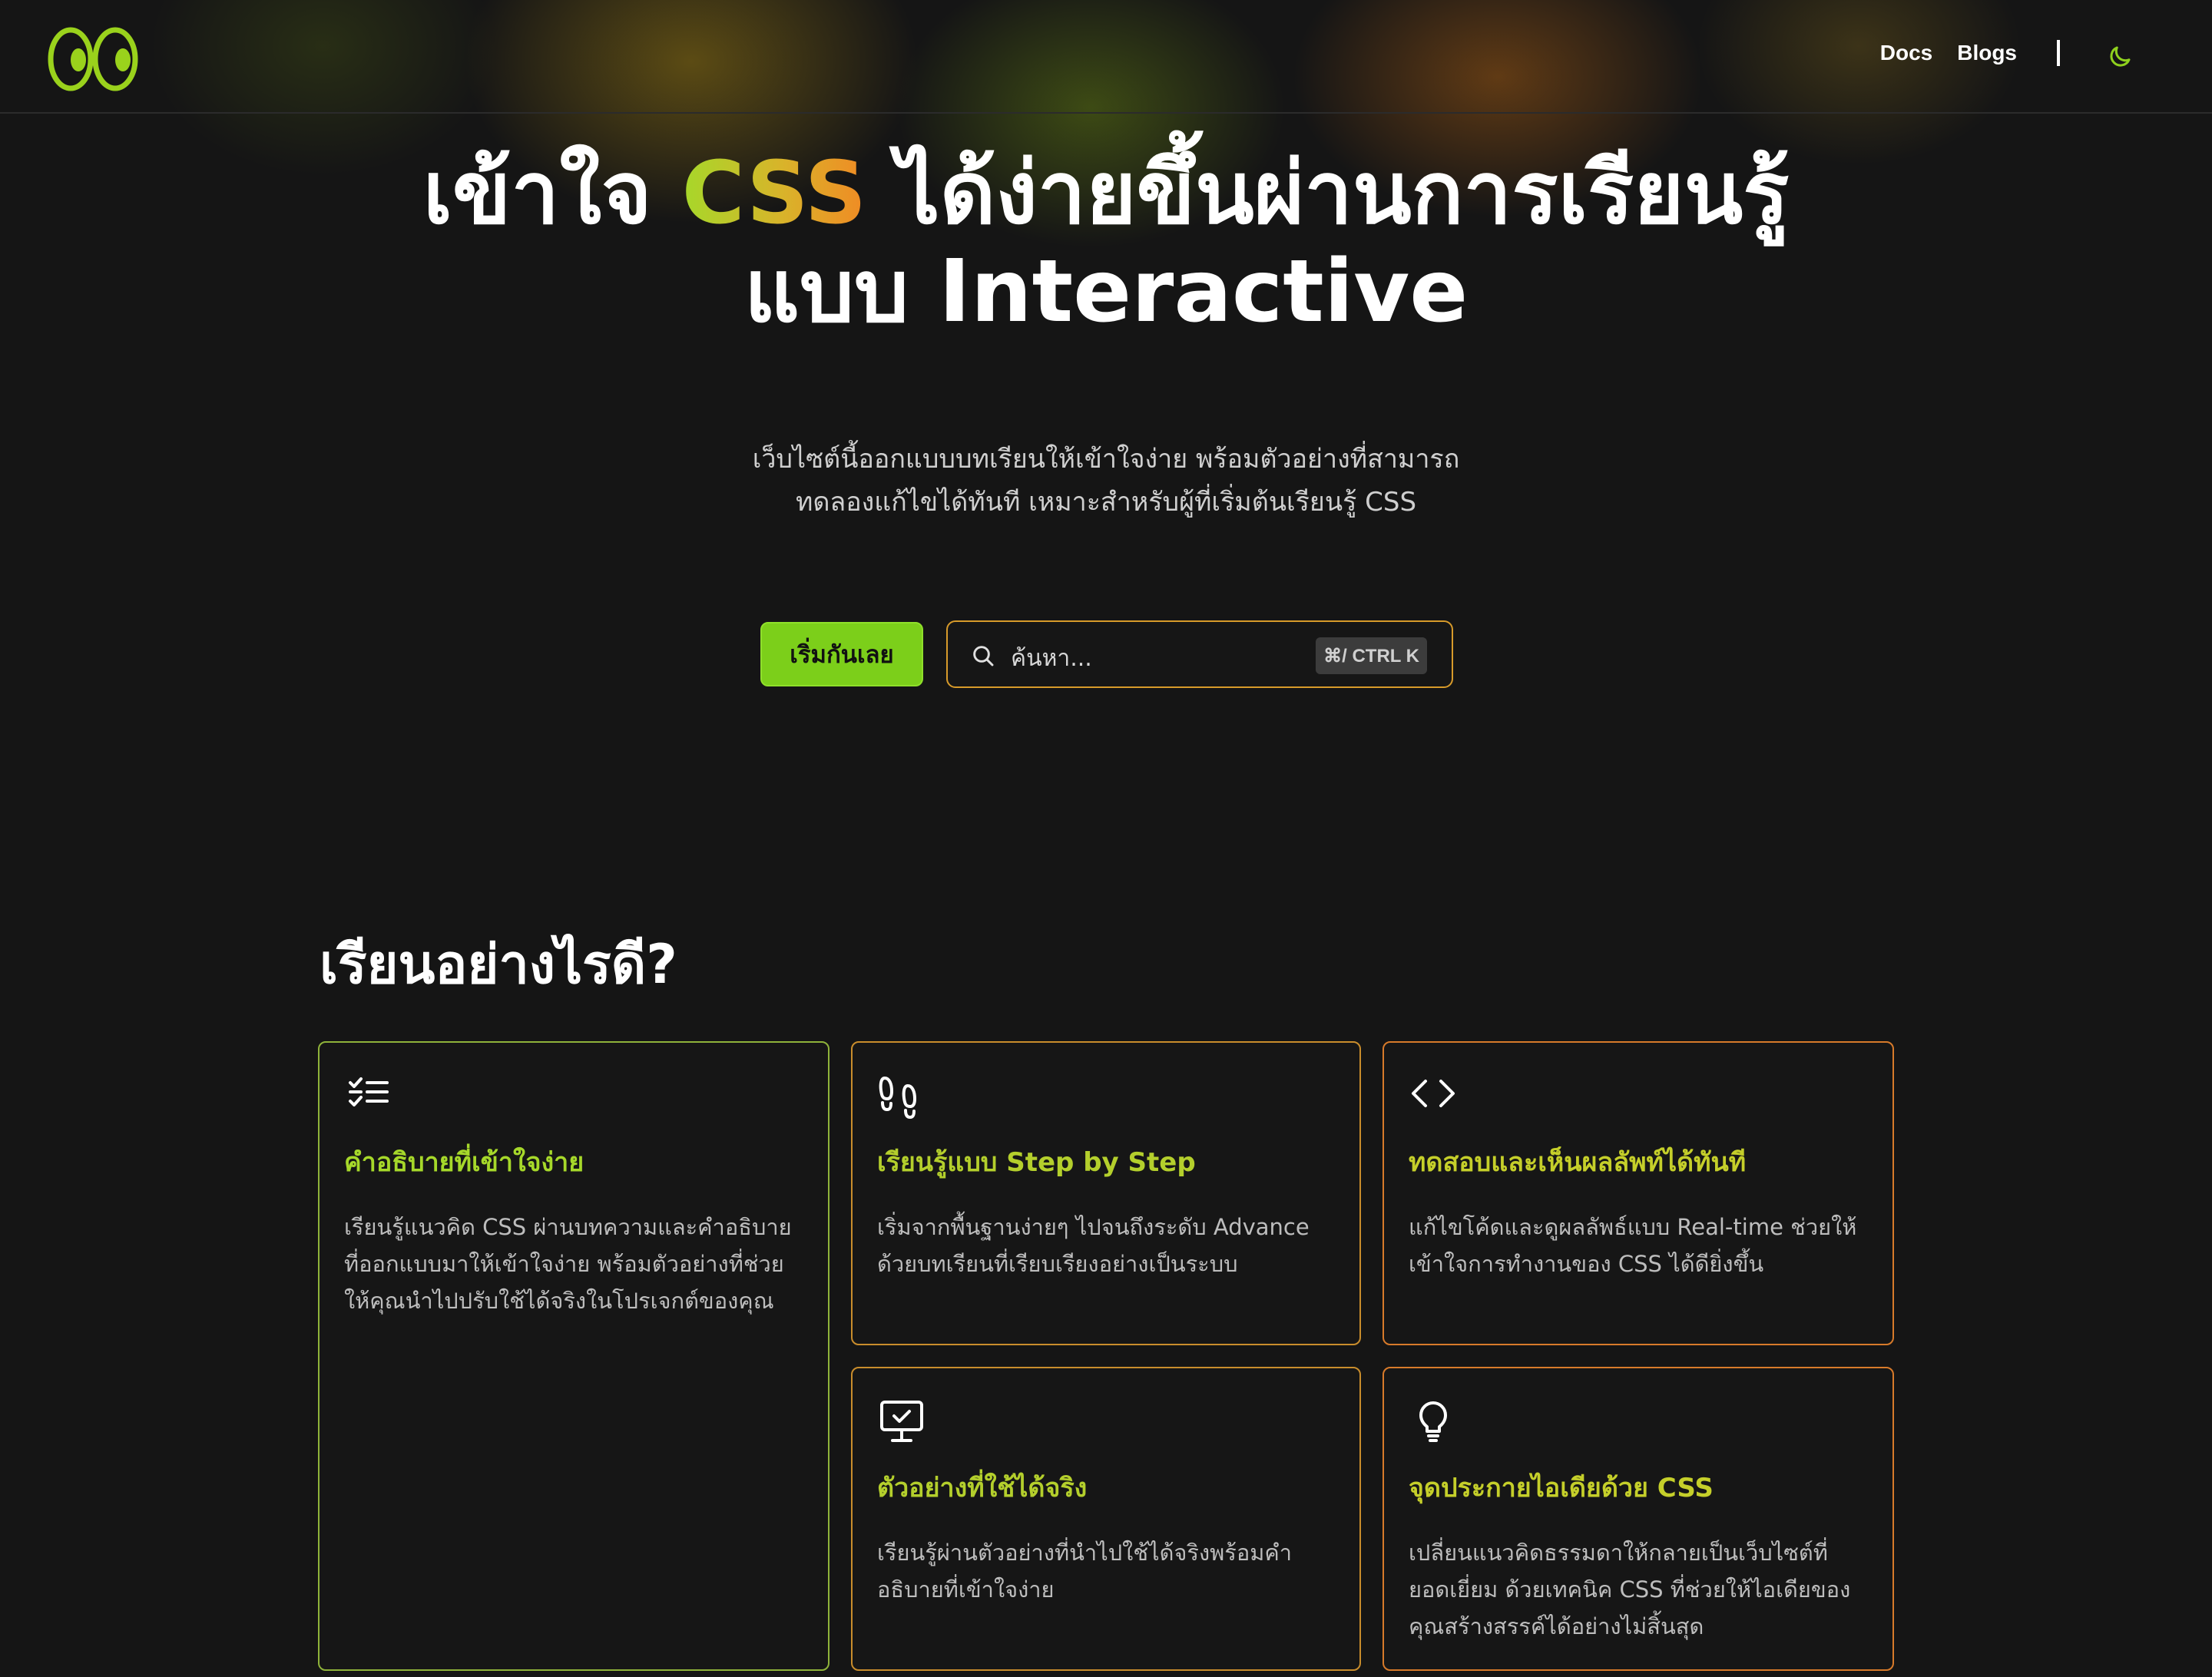 The height and width of the screenshot is (1677, 2212). I want to click on top-header: Docs Blogs, so click(1106, 57).